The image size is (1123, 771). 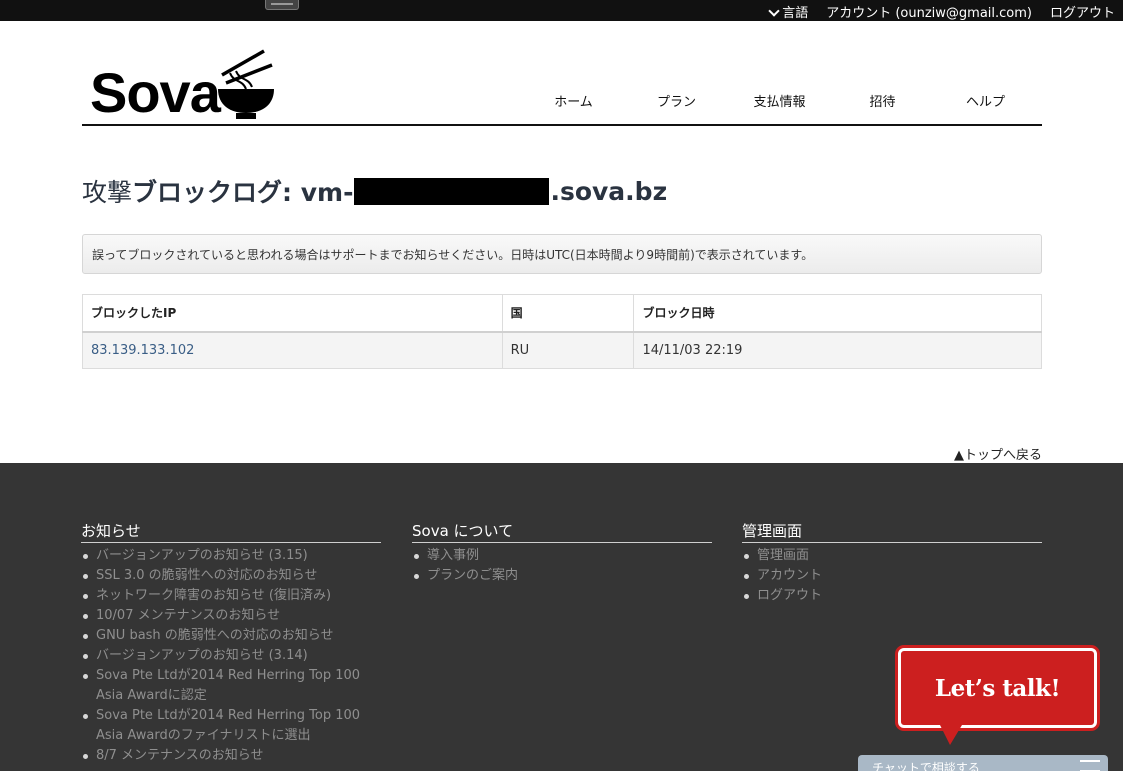 I want to click on logout-link: ログアウト, so click(x=1082, y=11).